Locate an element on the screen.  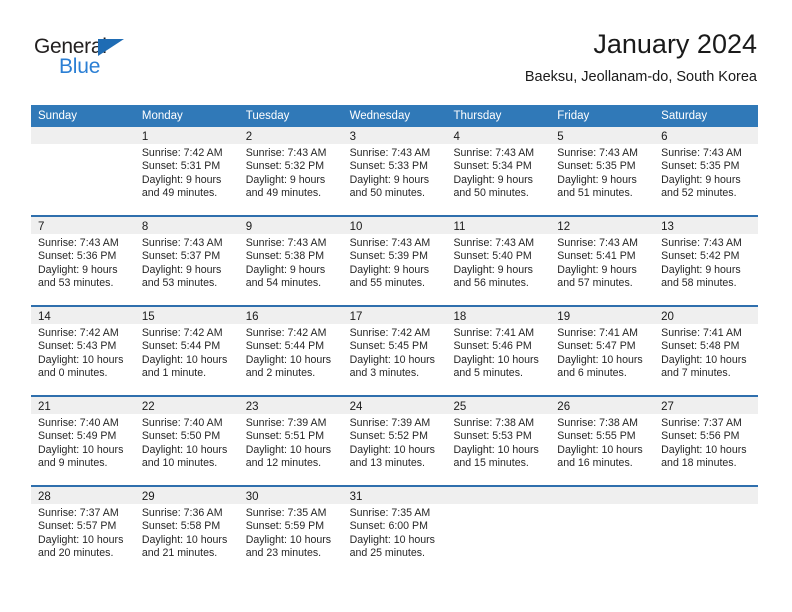
day-number: 8 is located at coordinates (145, 227).